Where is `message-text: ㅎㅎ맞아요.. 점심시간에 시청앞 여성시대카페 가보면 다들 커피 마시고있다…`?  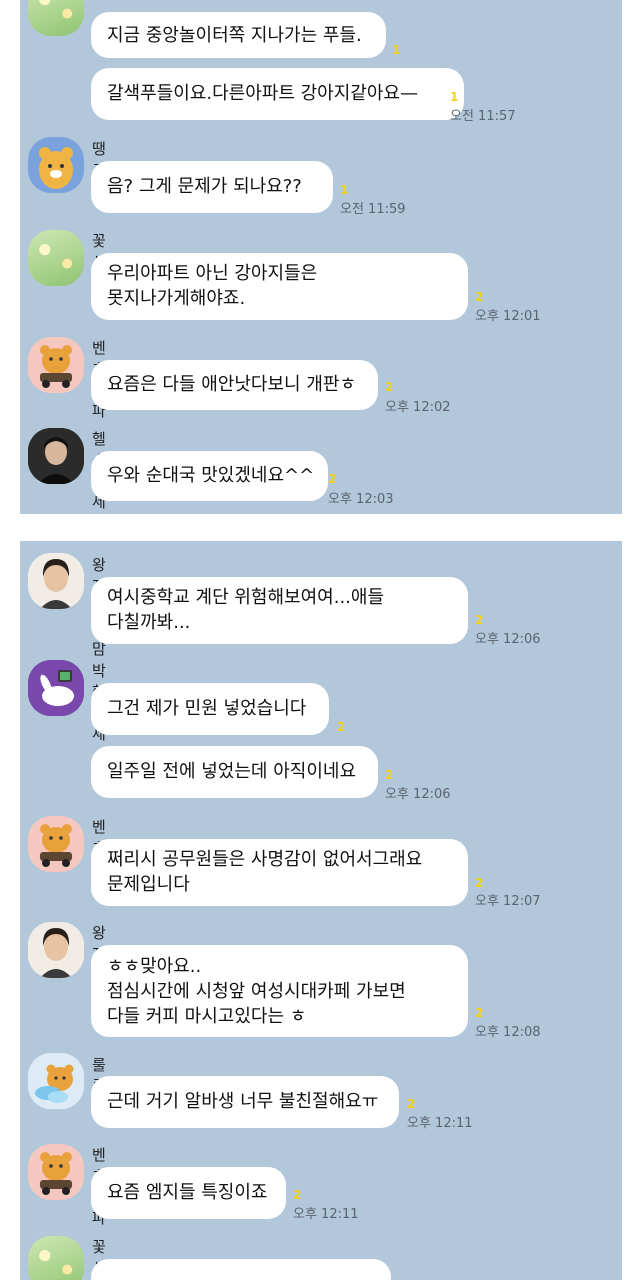 message-text: ㅎㅎ맞아요.. 점심시간에 시청앞 여성시대카페 가보면 다들 커피 마시고있다… is located at coordinates (256, 991).